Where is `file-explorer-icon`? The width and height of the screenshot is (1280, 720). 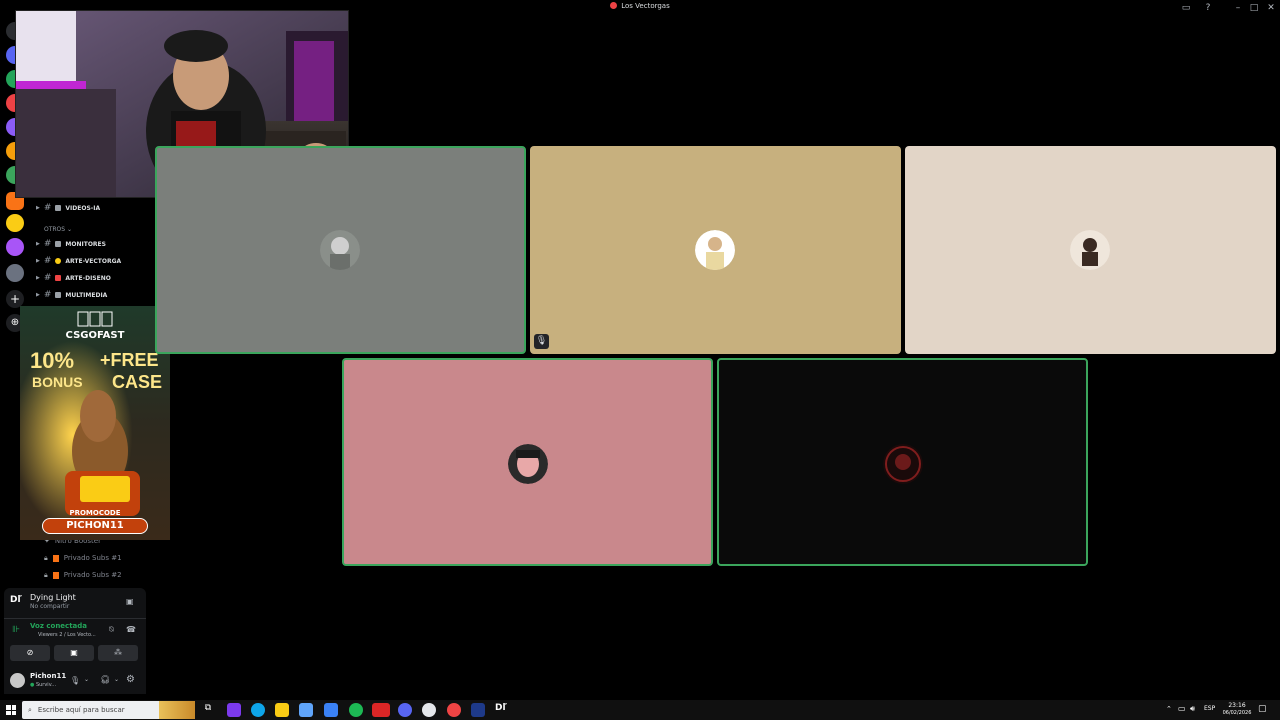
file-explorer-icon is located at coordinates (282, 710).